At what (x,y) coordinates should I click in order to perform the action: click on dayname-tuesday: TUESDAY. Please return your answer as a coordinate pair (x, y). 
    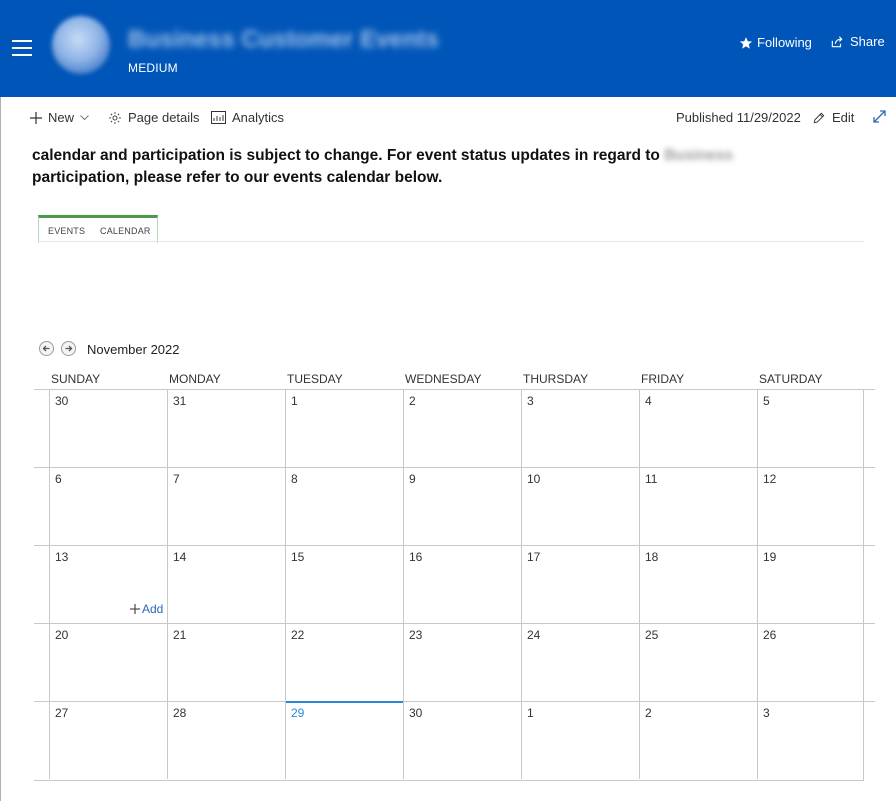
    Looking at the image, I should click on (315, 379).